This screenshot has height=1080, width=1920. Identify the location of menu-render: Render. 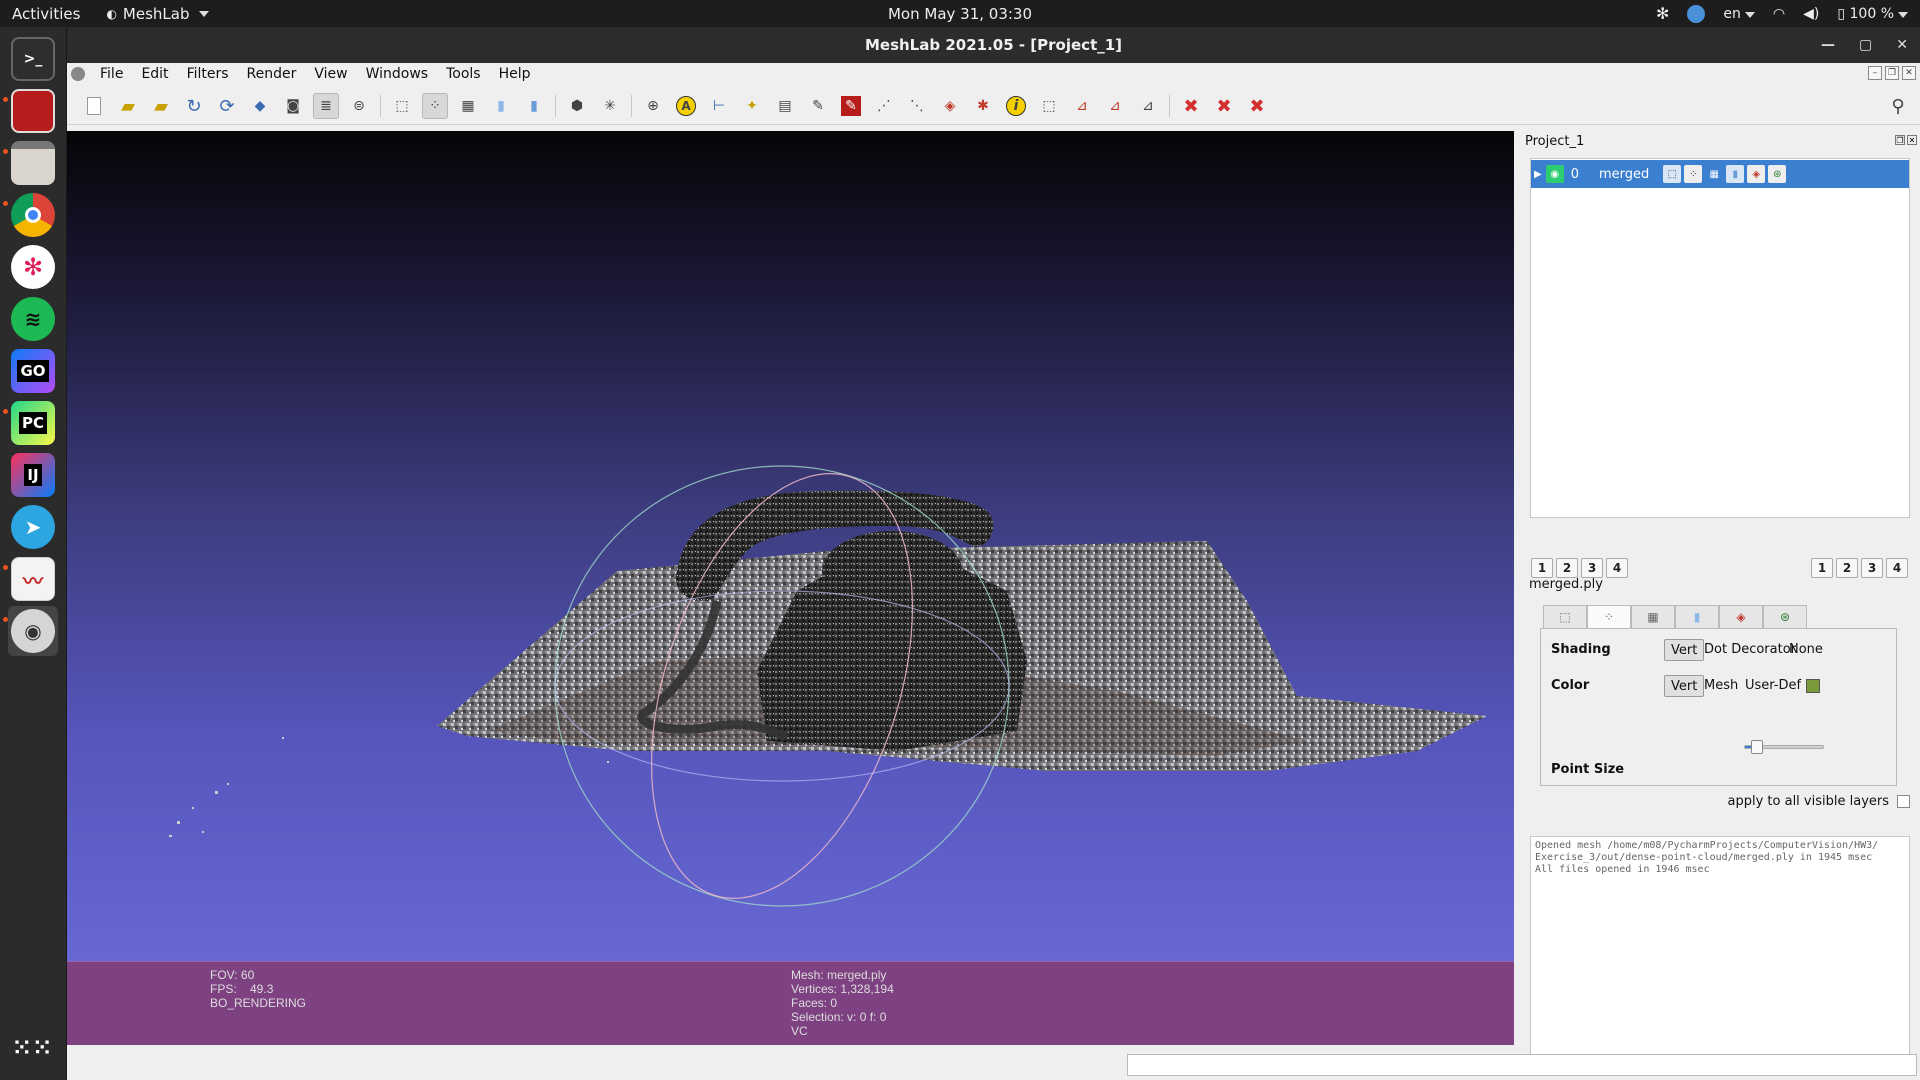
(272, 74).